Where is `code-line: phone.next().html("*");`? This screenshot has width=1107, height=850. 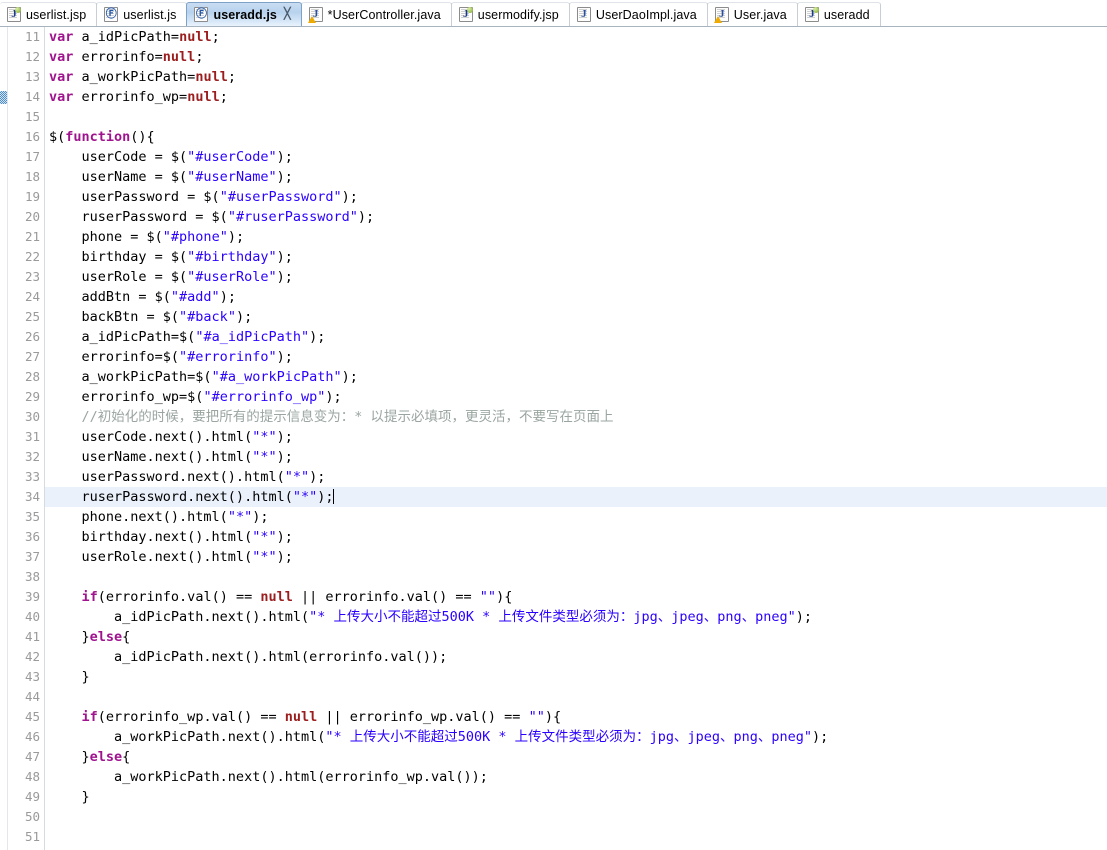 code-line: phone.next().html("*"); is located at coordinates (578, 517).